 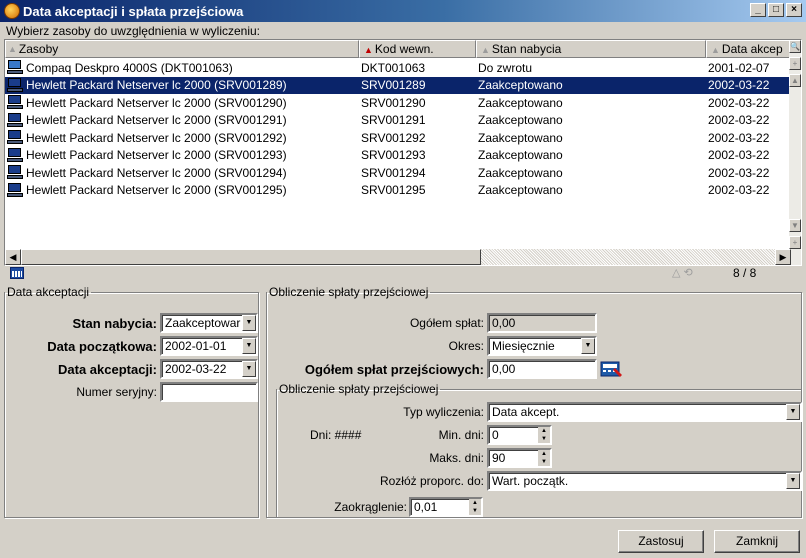 I want to click on interim-calc-group-title: Obliczenie spłaty przejściowej, so click(x=359, y=389).